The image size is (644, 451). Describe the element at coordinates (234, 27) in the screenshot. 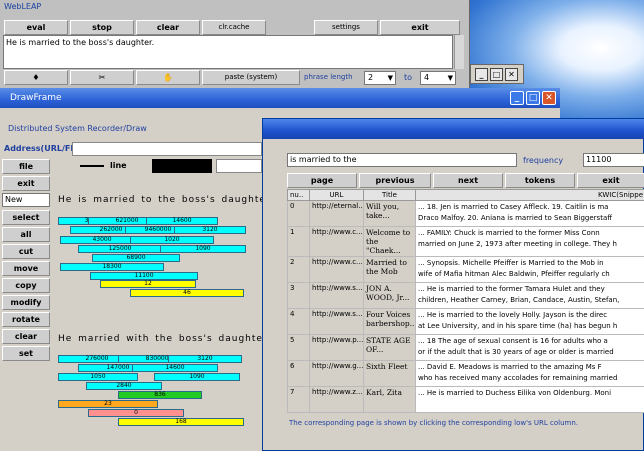

I see `clear-cache-button: clr.cache` at that location.